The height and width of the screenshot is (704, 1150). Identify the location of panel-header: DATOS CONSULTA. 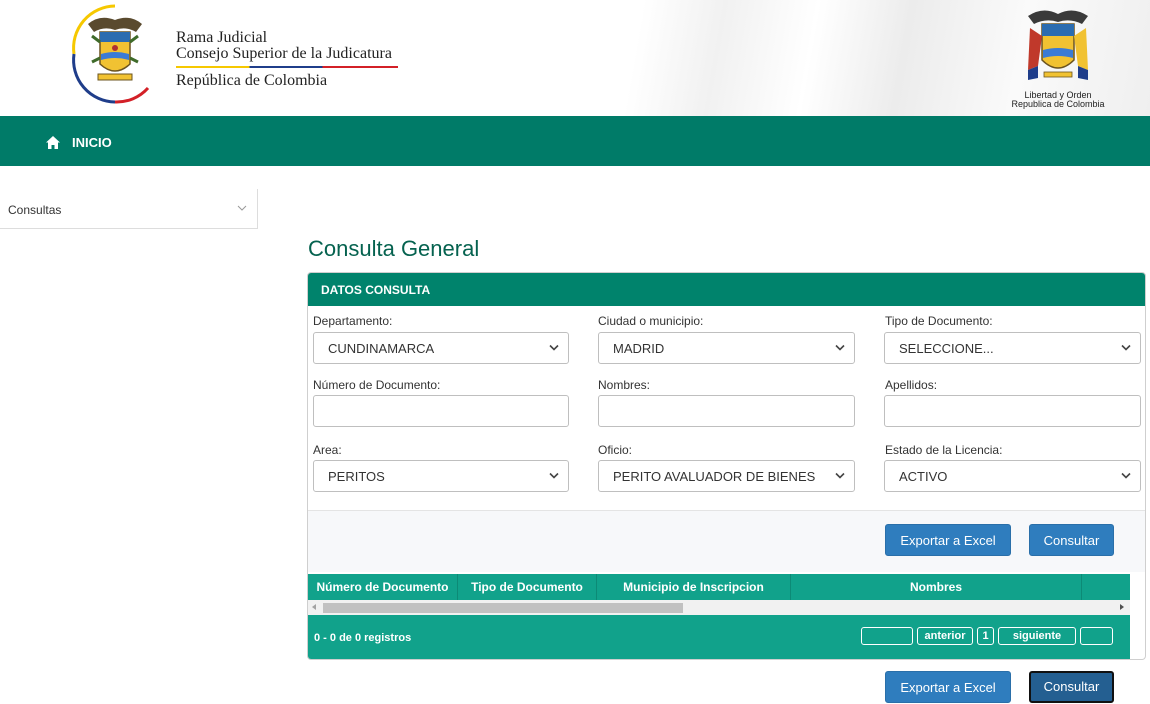
(726, 289).